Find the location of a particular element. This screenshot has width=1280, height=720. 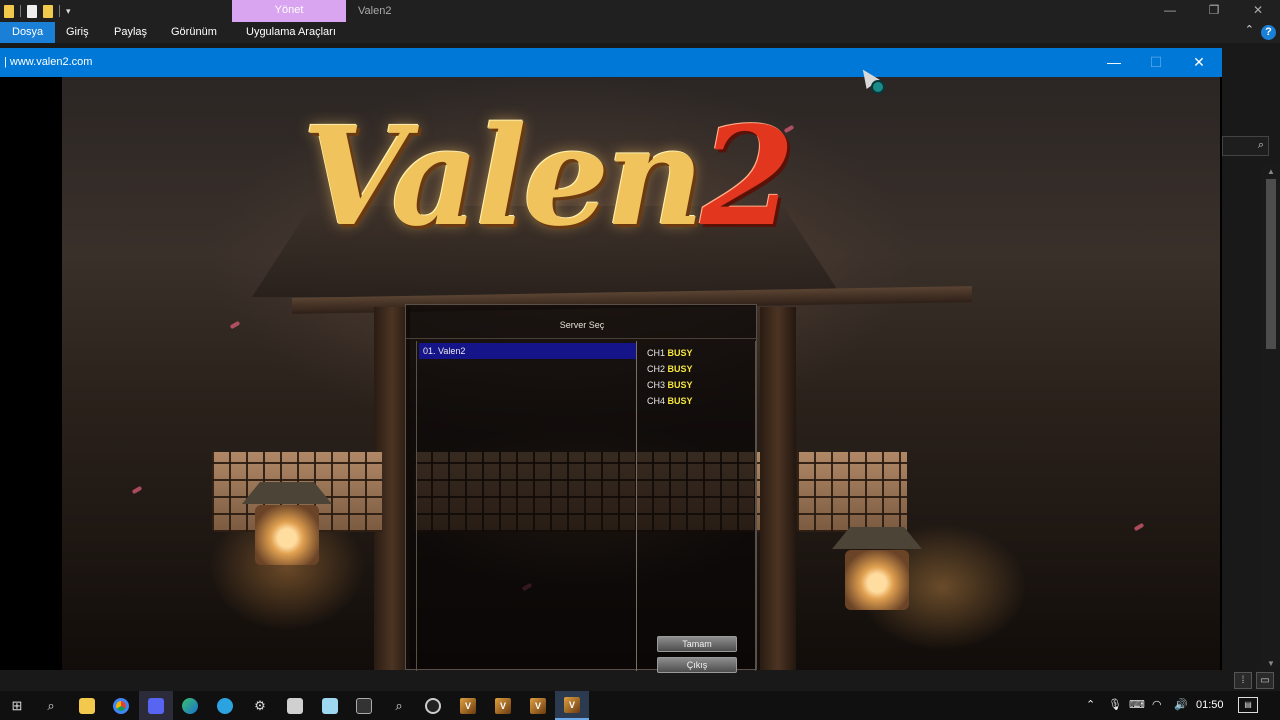

channel-list: CH1 BUSY CH2 BUSY CH3 BUSY CH4 BUSY is located at coordinates (697, 506).